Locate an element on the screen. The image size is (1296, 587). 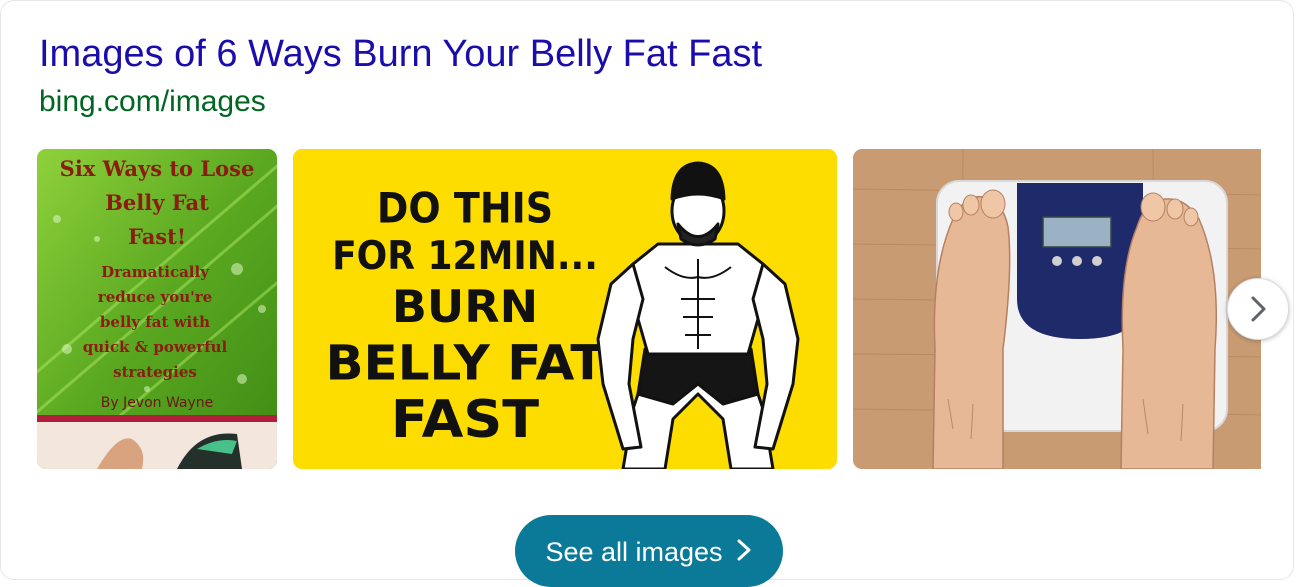
cover-body-line-4: quick & powerful is located at coordinates (155, 347).